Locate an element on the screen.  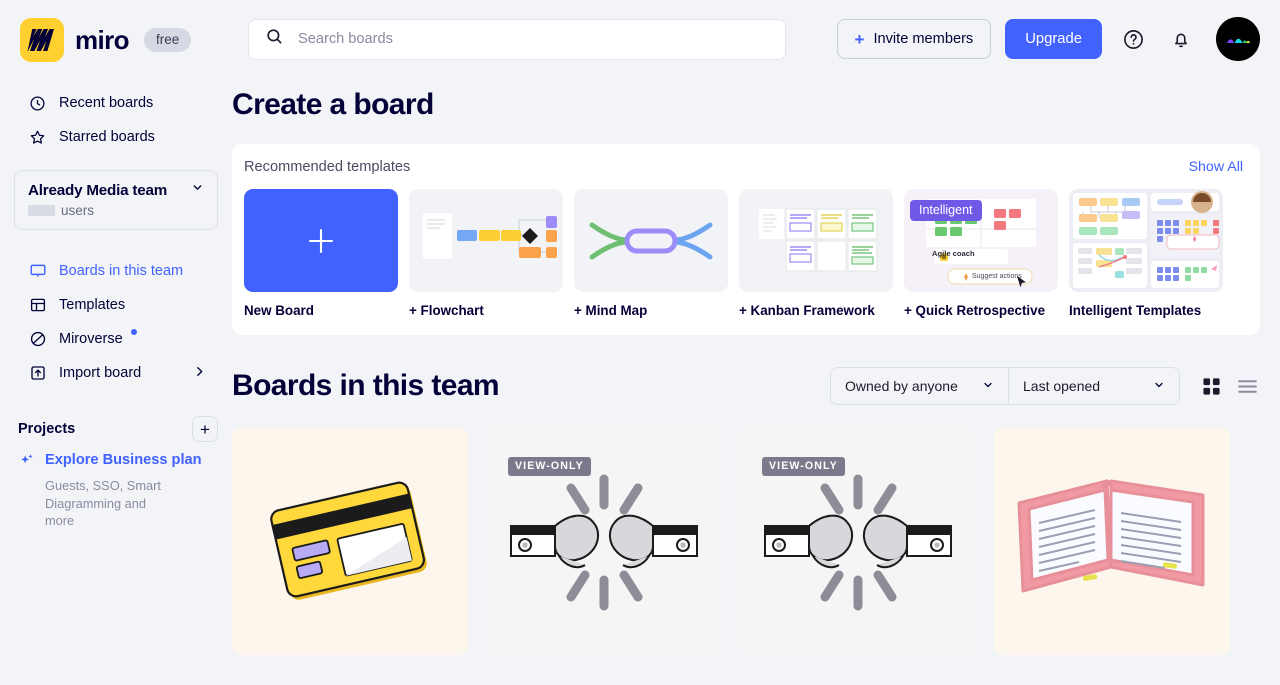
intelligent-badge: Intelligent is located at coordinates (946, 210).